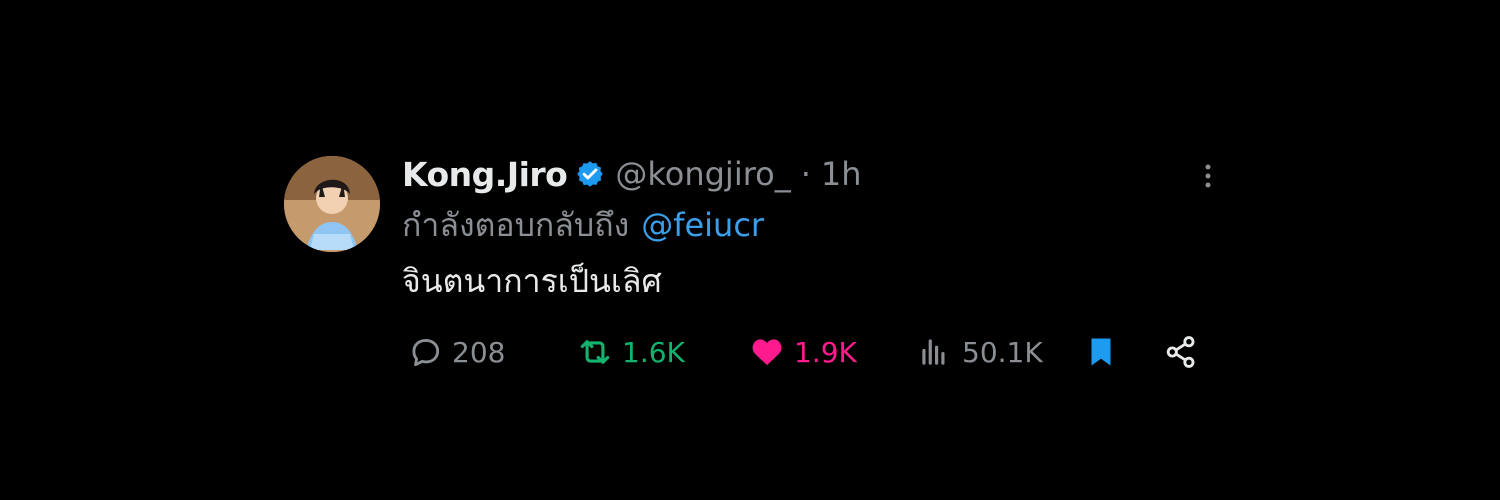 This screenshot has height=500, width=1500. What do you see at coordinates (939, 352) in the screenshot?
I see `views-icon` at bounding box center [939, 352].